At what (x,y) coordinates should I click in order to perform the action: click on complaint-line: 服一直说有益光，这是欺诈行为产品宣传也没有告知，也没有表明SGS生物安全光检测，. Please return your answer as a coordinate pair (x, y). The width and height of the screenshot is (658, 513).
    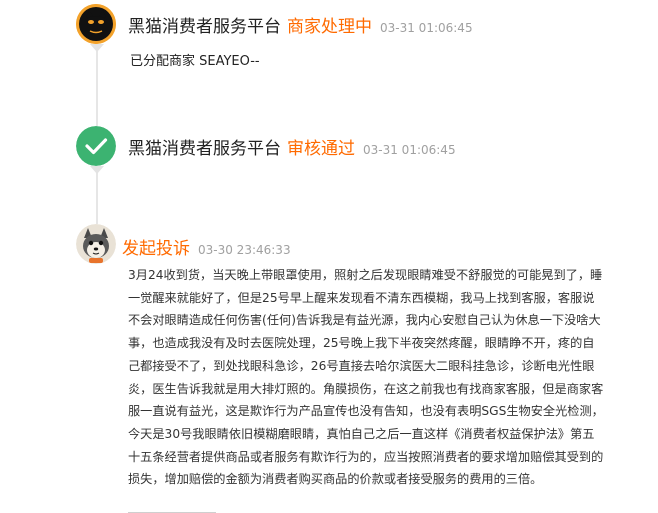
    Looking at the image, I should click on (366, 411).